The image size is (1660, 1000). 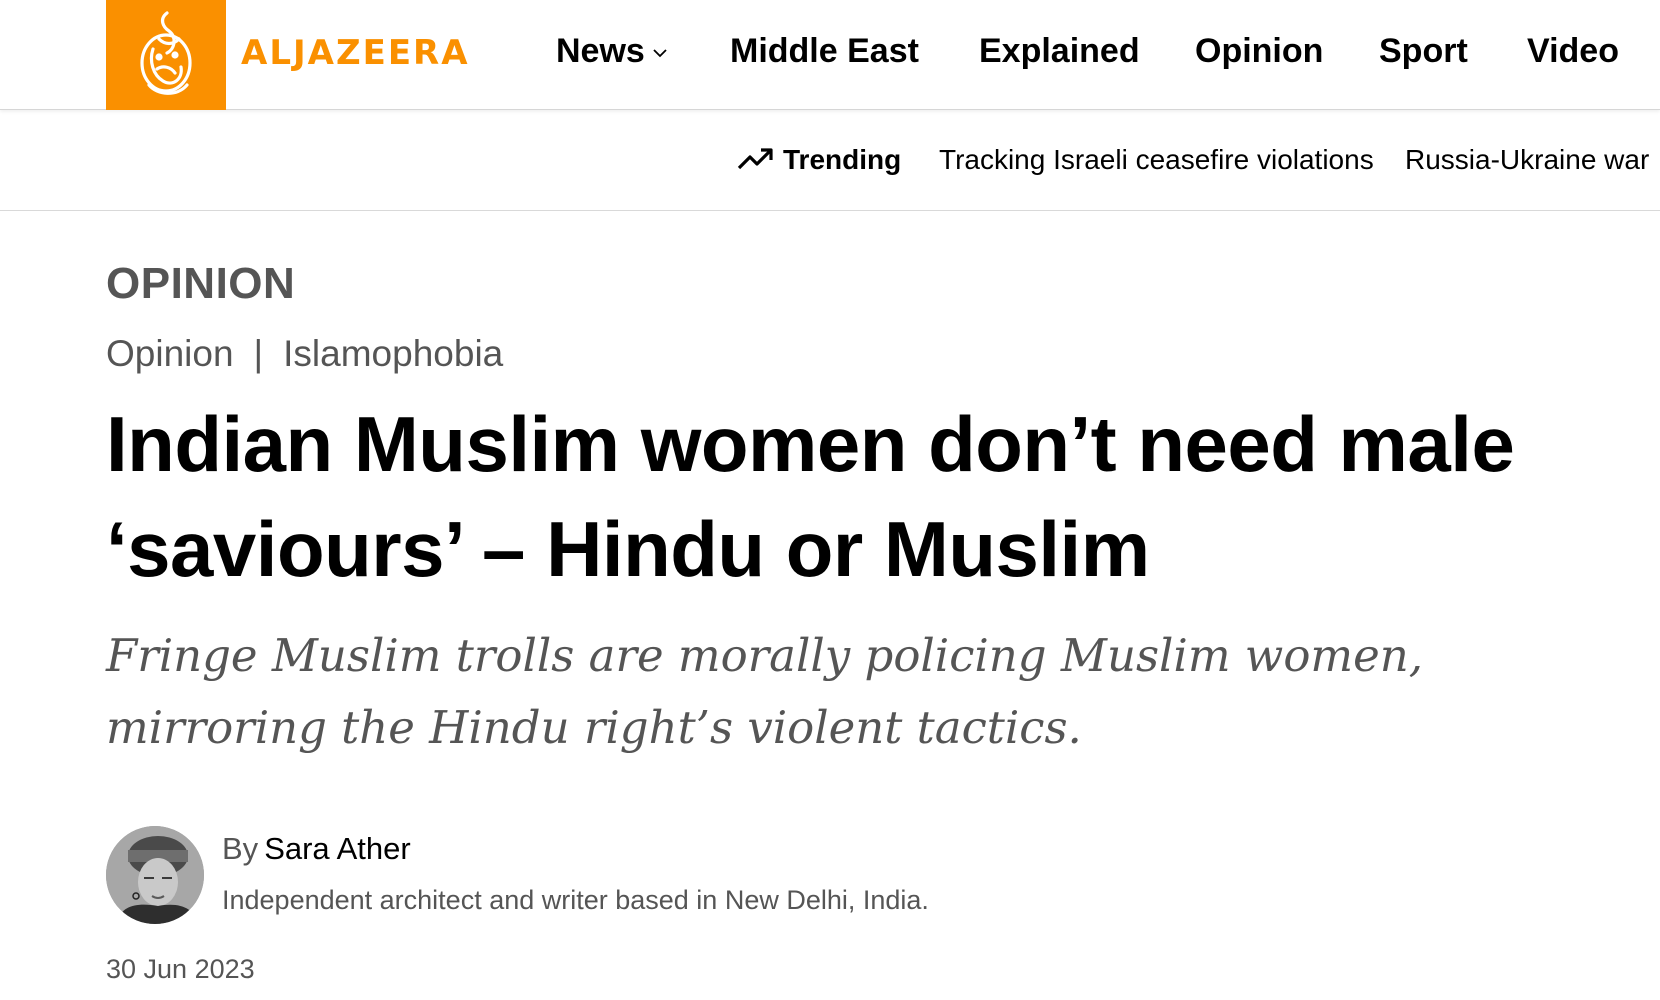 I want to click on trending-up-icon, so click(x=755, y=159).